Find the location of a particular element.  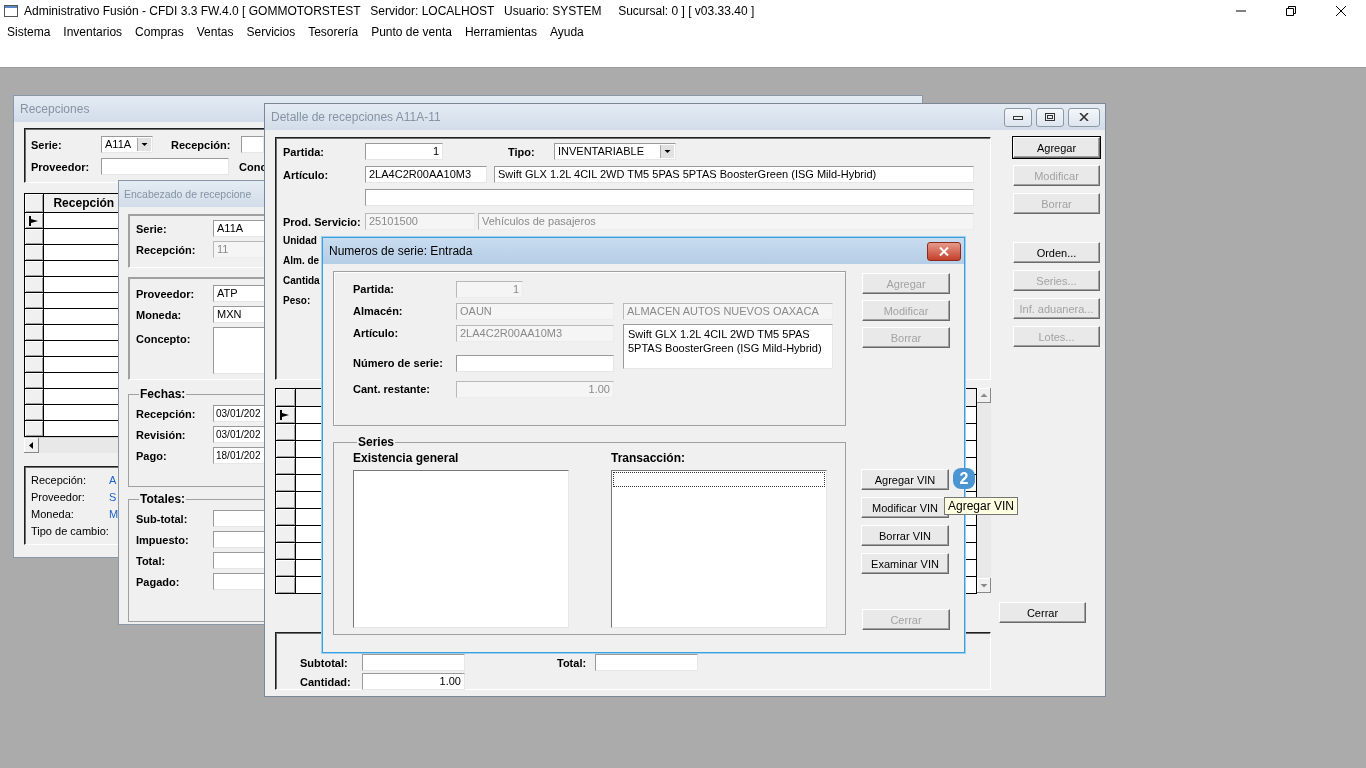

menu-item: Tesorería is located at coordinates (333, 32).